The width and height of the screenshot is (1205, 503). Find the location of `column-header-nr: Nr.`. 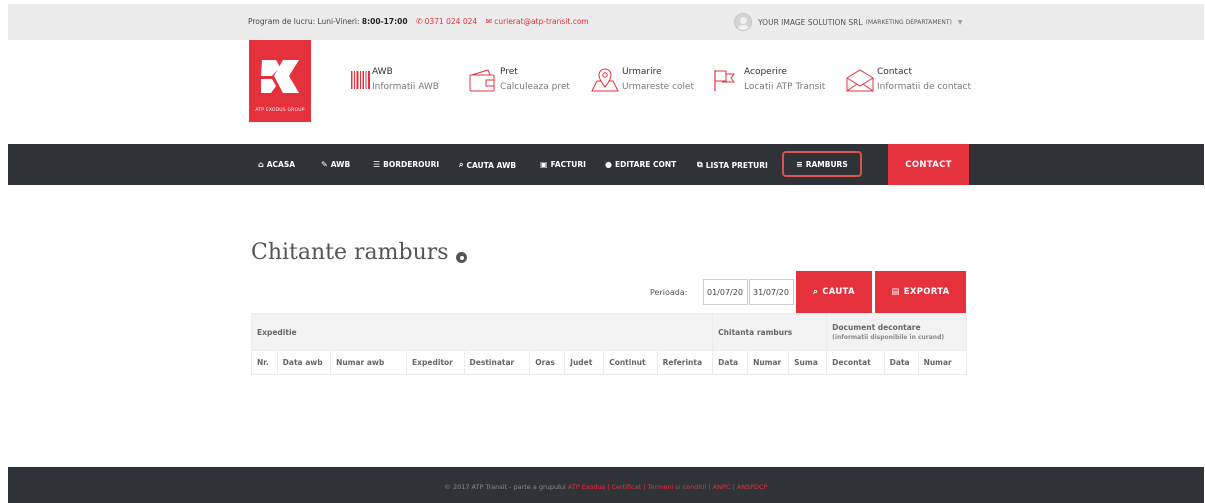

column-header-nr: Nr. is located at coordinates (264, 362).